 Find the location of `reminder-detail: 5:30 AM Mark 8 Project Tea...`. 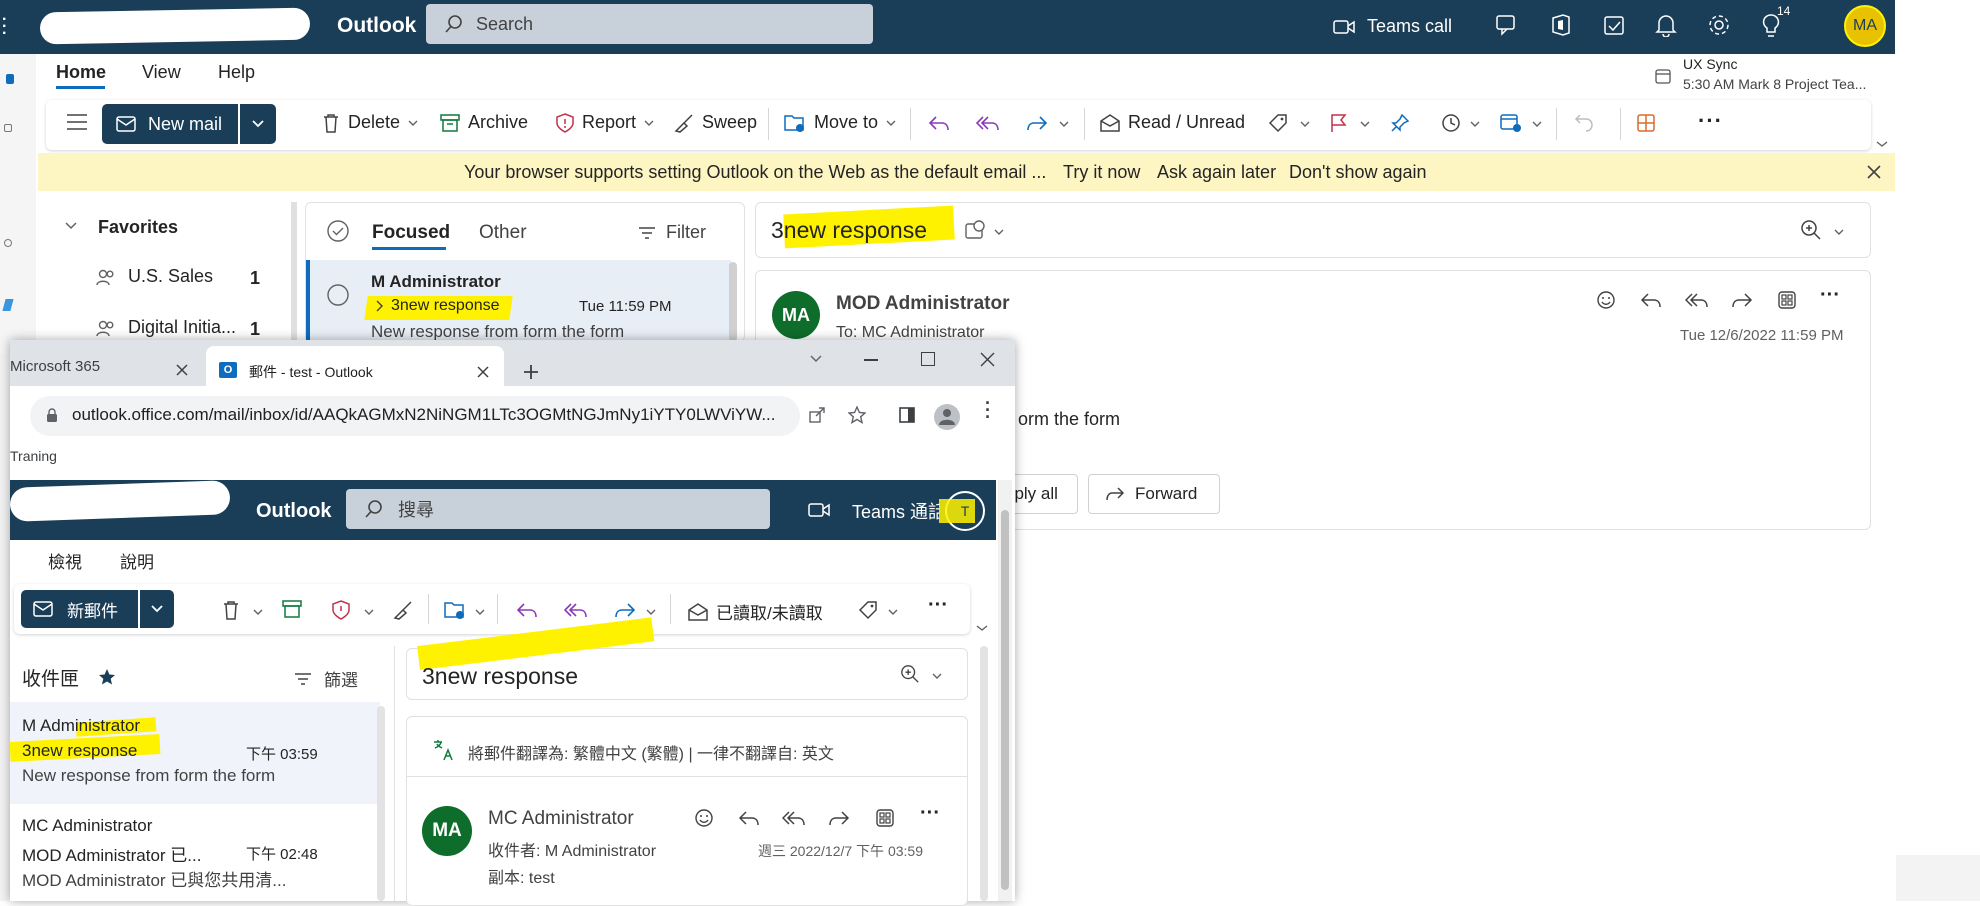

reminder-detail: 5:30 AM Mark 8 Project Tea... is located at coordinates (1774, 84).